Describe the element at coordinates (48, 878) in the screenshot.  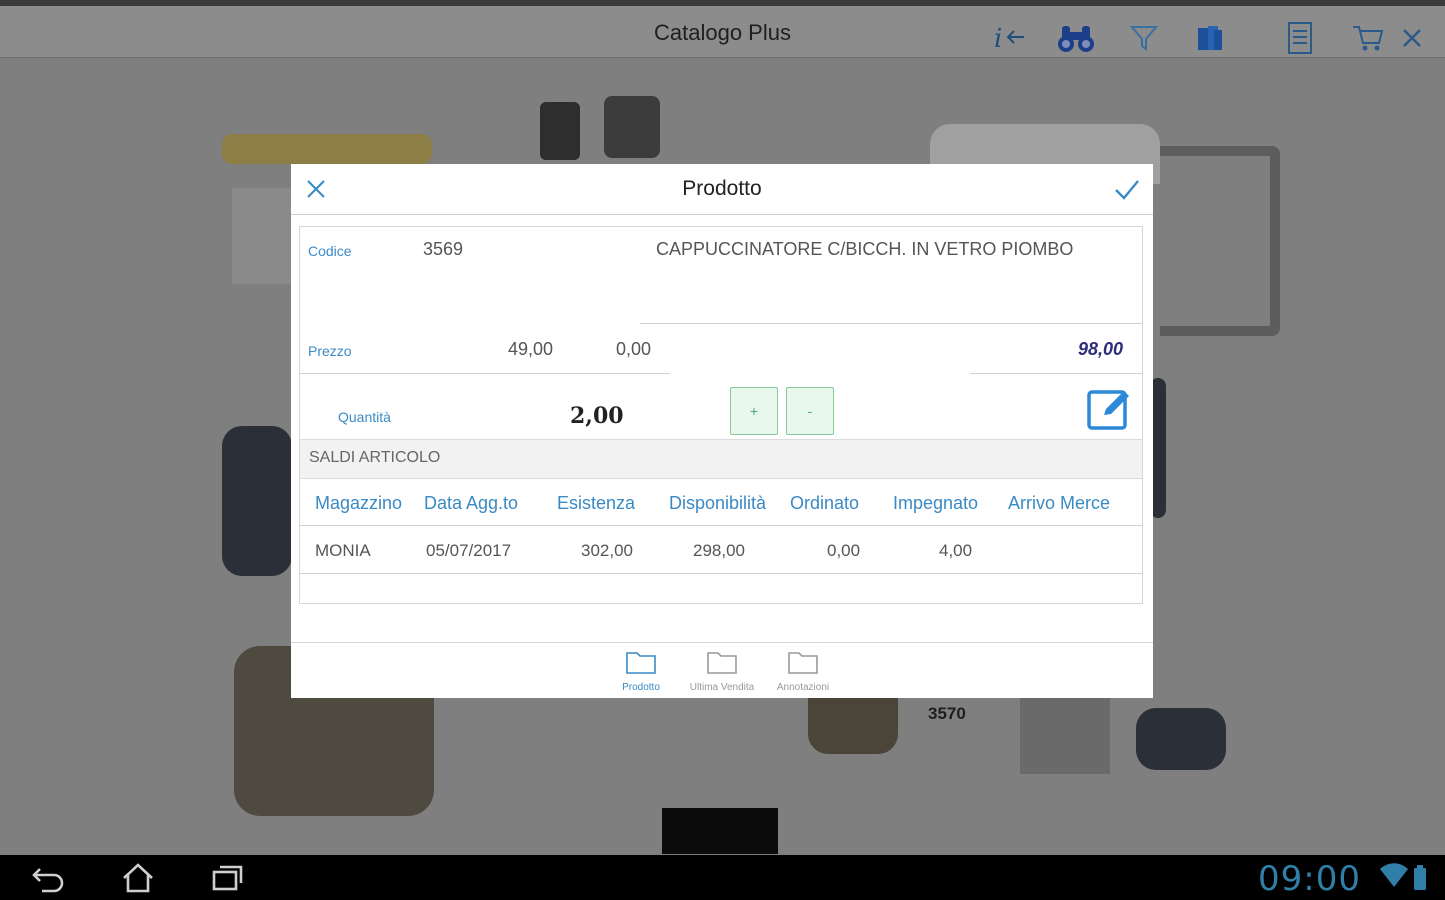
I see `back-icon` at that location.